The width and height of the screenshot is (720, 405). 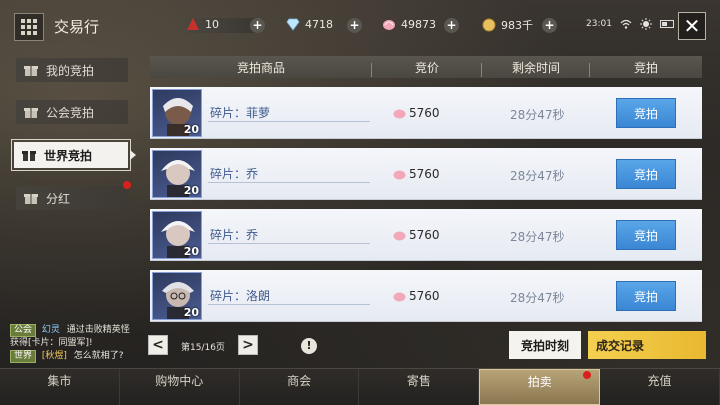 What do you see at coordinates (309, 346) in the screenshot?
I see `info-icon: !` at bounding box center [309, 346].